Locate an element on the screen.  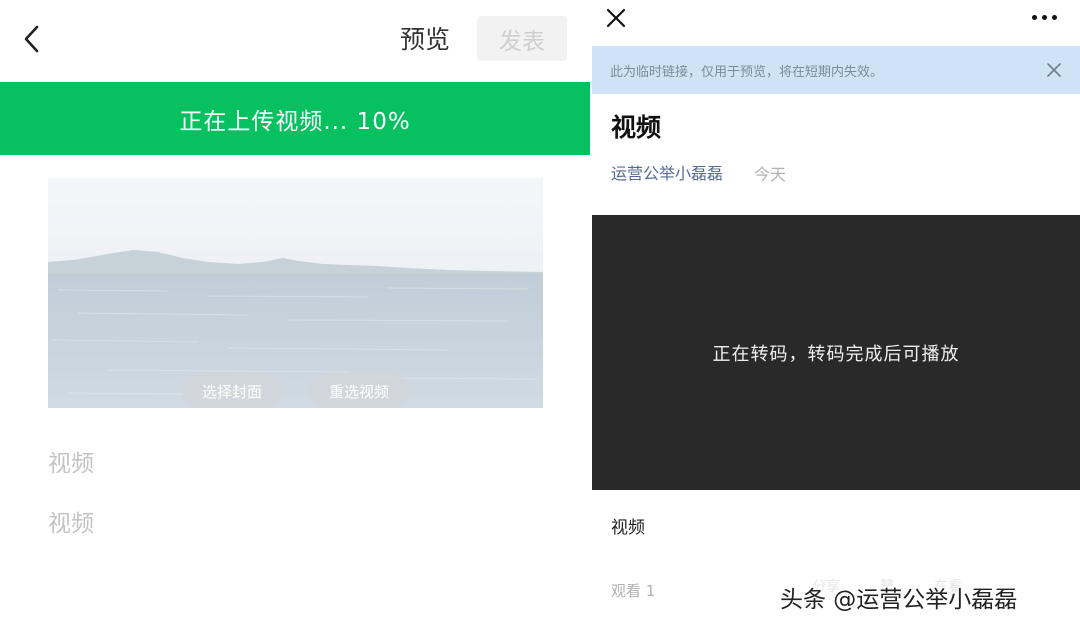
reselect-video-button: 重选视频 is located at coordinates (359, 391).